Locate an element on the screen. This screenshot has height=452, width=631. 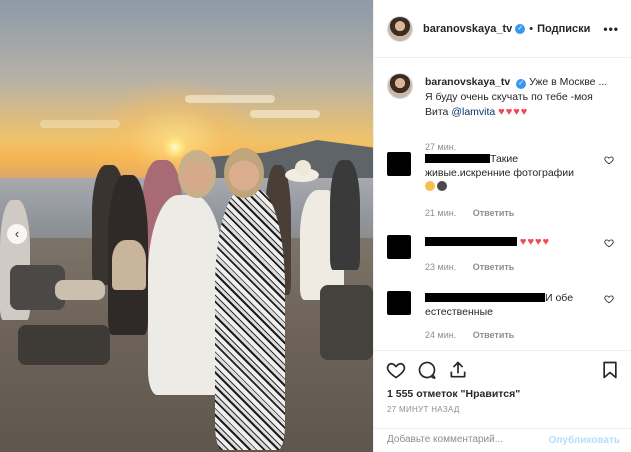
hat-crown is located at coordinates (303, 168).